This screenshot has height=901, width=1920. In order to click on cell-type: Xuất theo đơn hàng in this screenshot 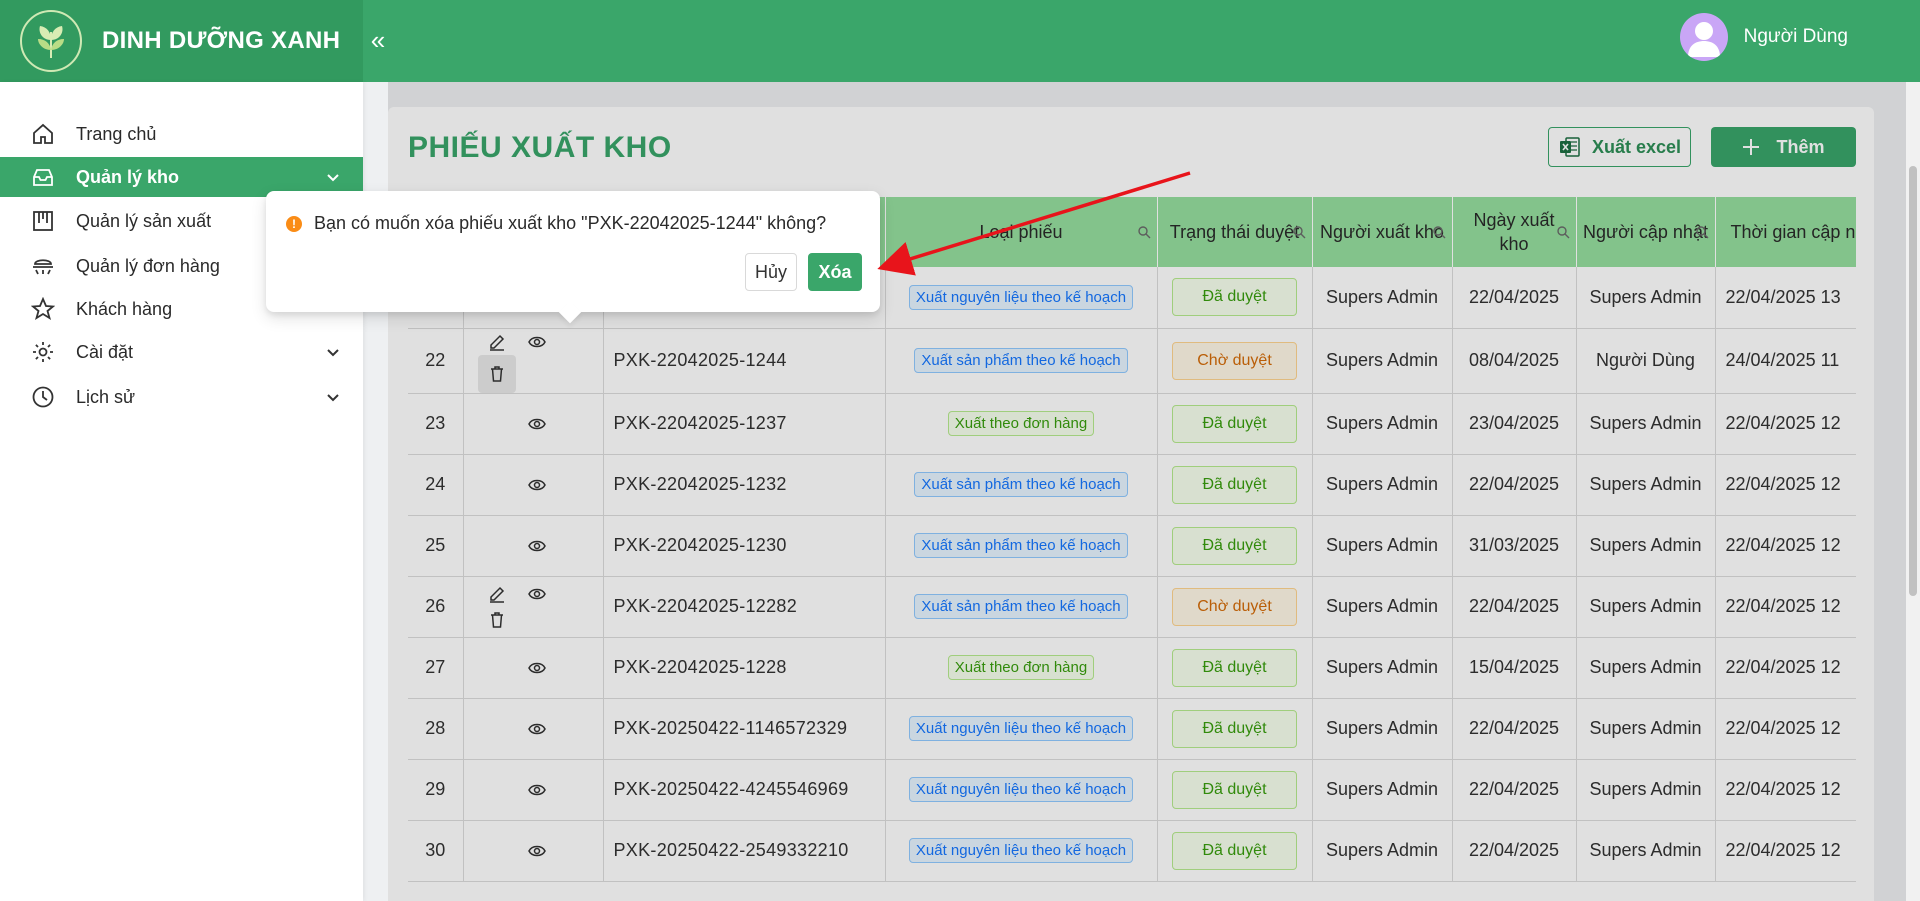, I will do `click(1021, 424)`.